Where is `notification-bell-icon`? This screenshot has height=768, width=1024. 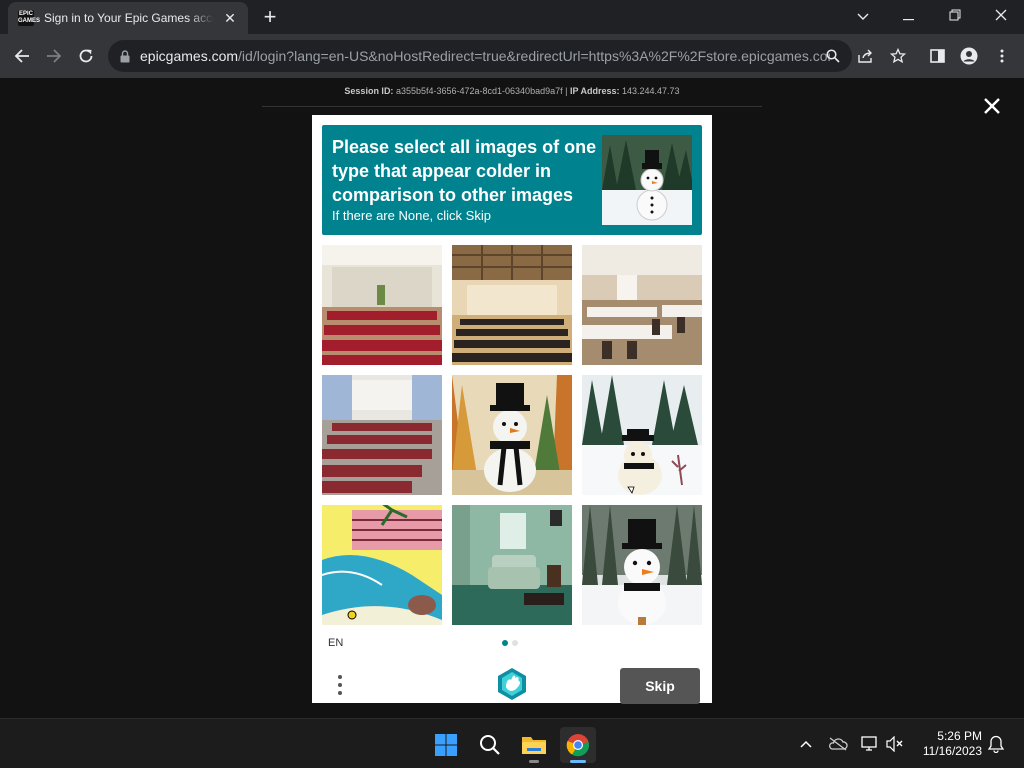
notification-bell-icon is located at coordinates (996, 744).